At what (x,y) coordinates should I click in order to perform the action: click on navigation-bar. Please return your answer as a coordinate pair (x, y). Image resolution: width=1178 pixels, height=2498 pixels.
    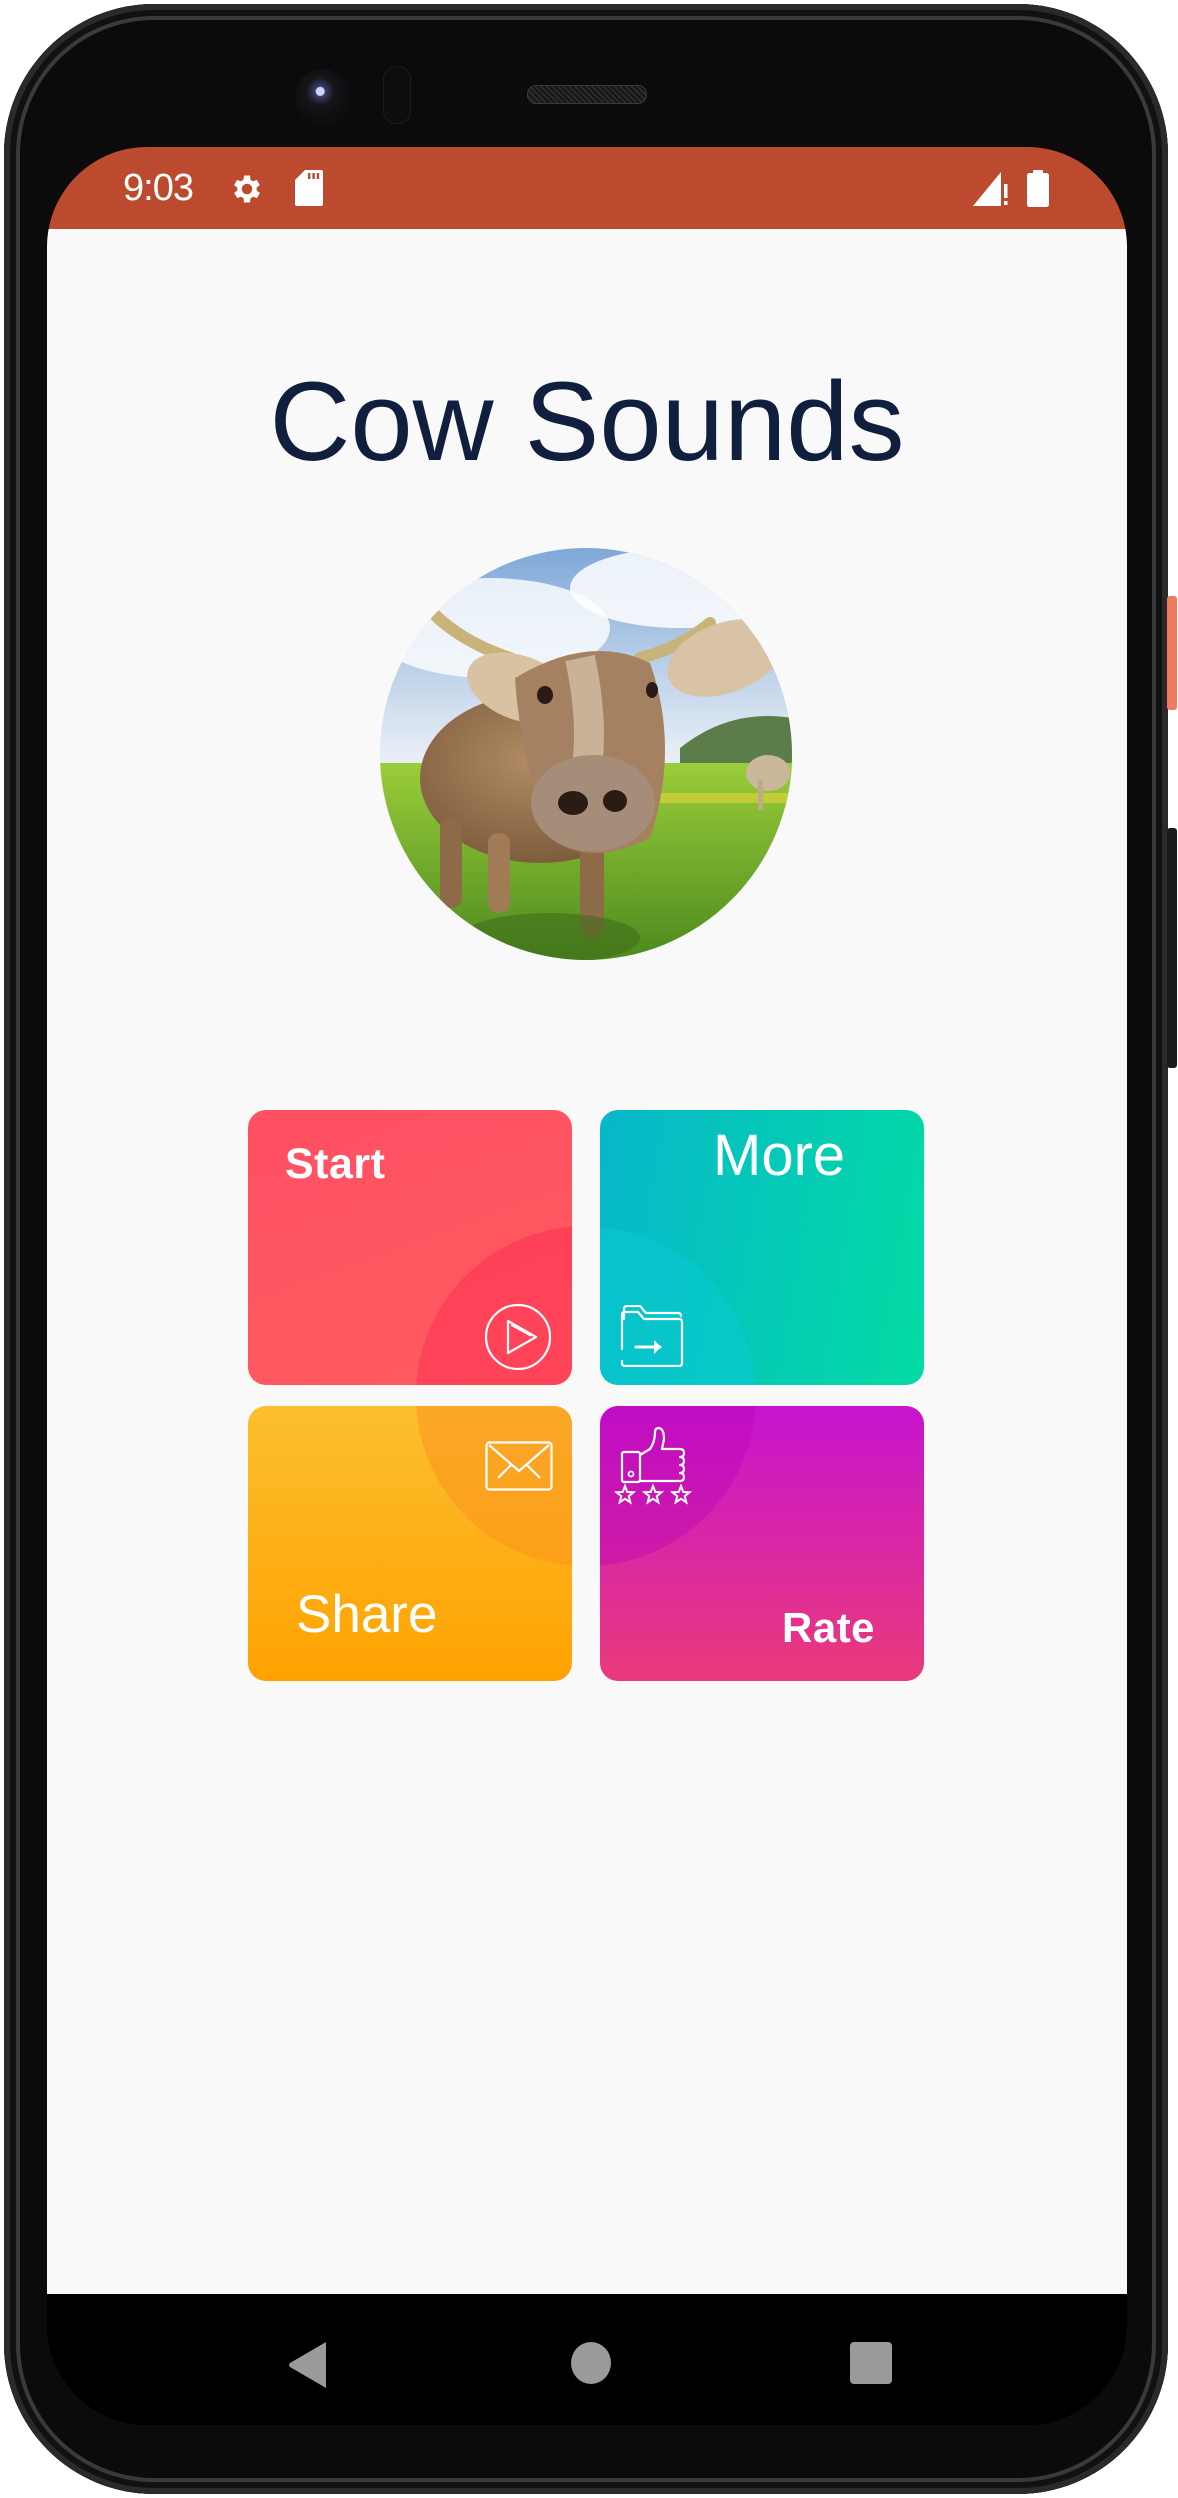
    Looking at the image, I should click on (587, 2359).